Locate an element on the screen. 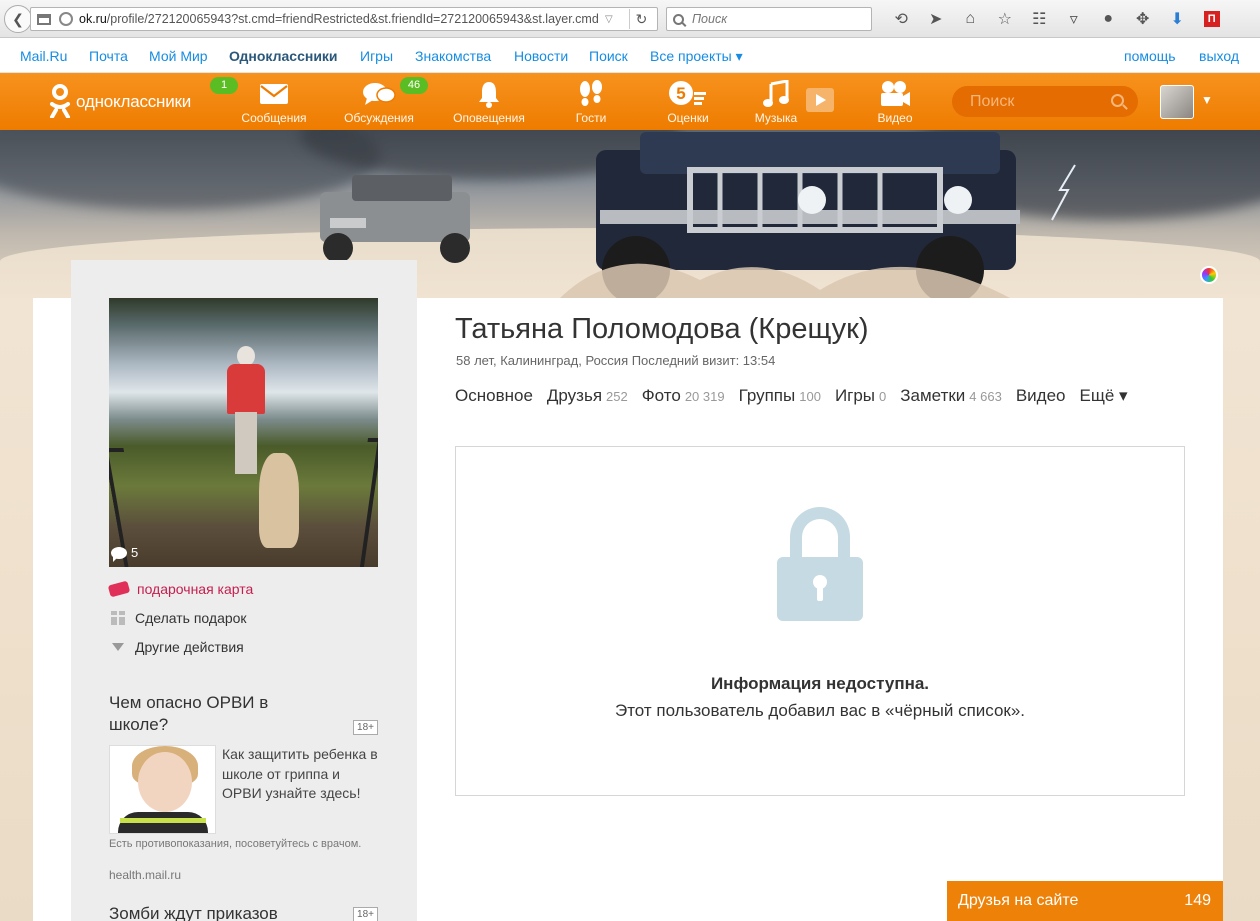 This screenshot has height=921, width=1260. tab-groups: Группы 100 is located at coordinates (780, 396).